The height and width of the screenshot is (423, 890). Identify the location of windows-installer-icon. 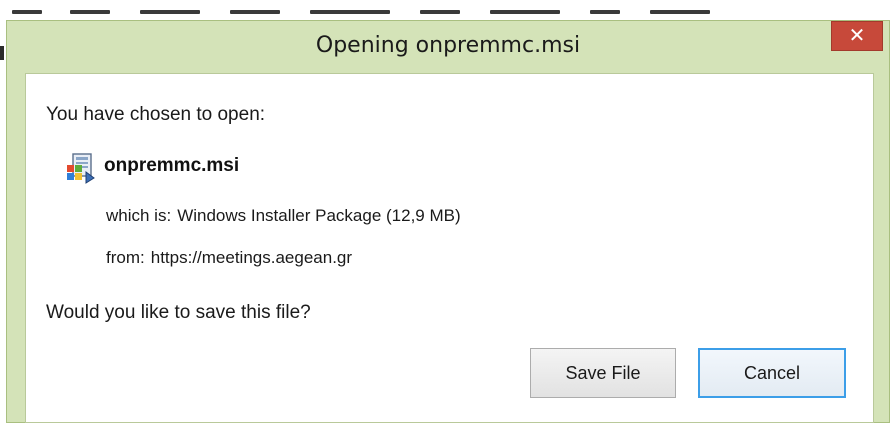
(81, 168).